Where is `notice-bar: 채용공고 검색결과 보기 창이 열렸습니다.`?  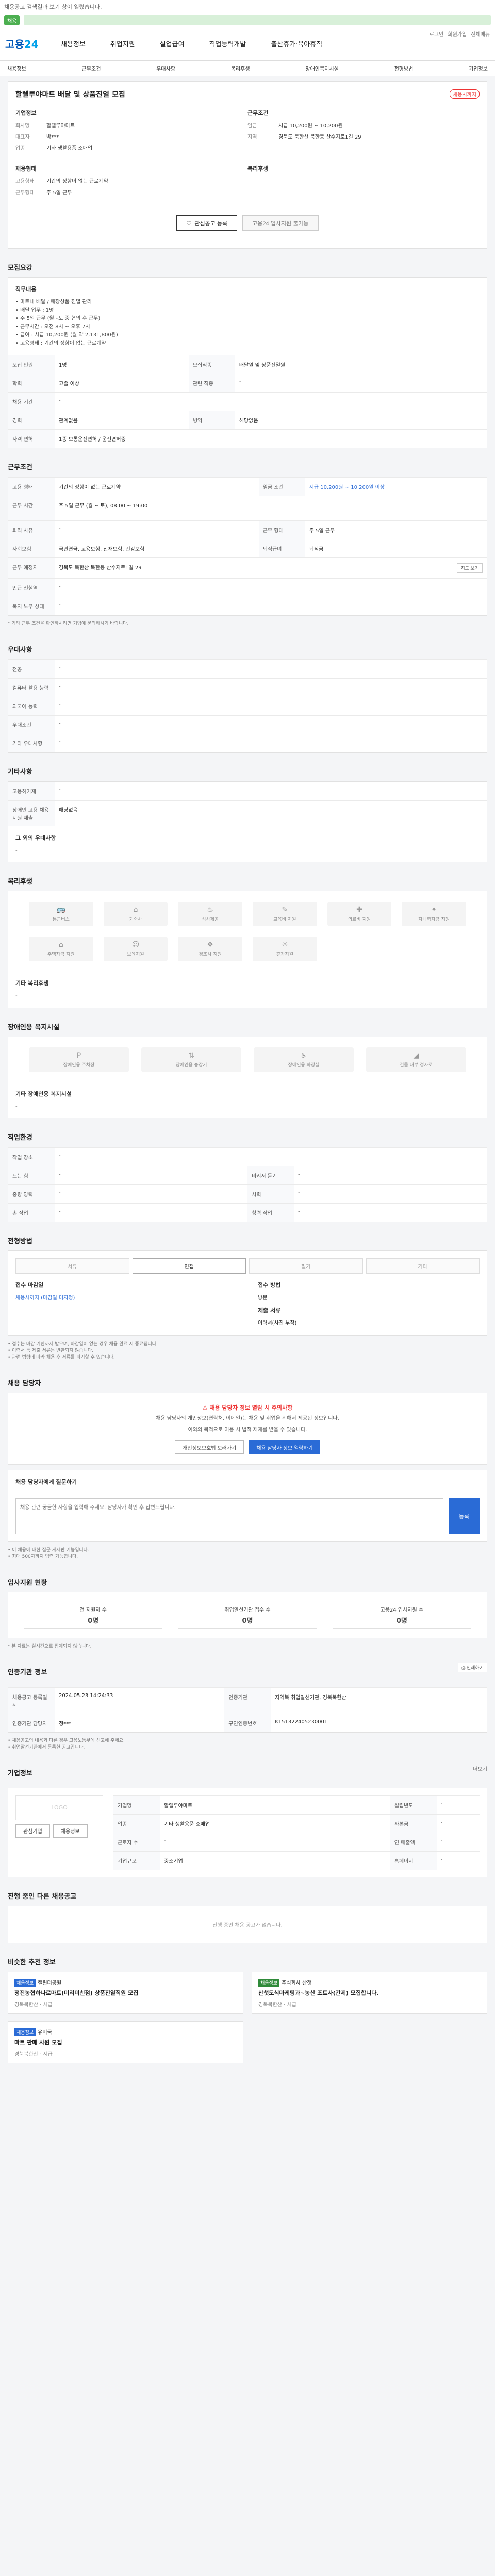
notice-bar: 채용공고 검색결과 보기 창이 열렸습니다. is located at coordinates (247, 6).